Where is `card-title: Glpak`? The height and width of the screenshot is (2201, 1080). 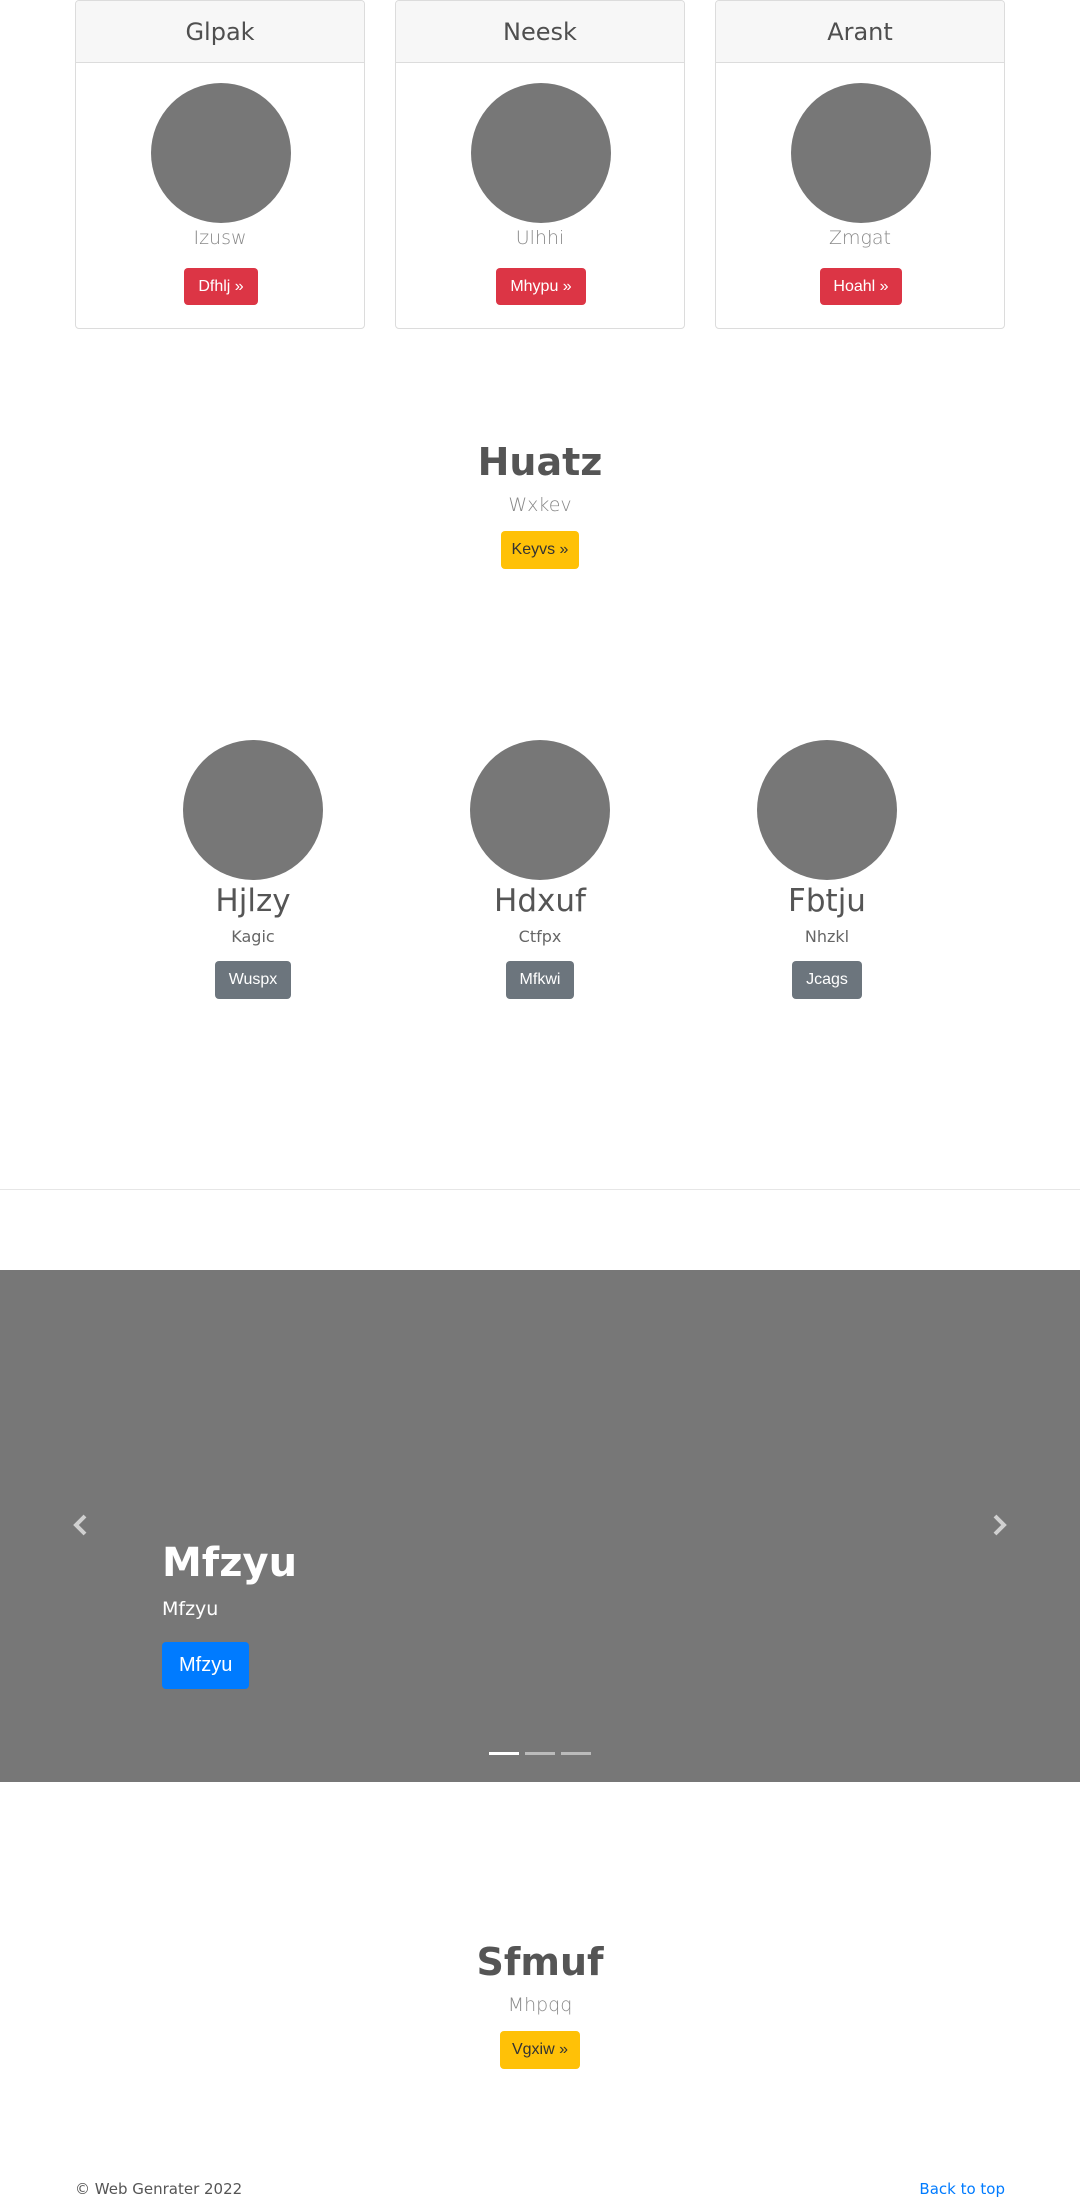 card-title: Glpak is located at coordinates (220, 32).